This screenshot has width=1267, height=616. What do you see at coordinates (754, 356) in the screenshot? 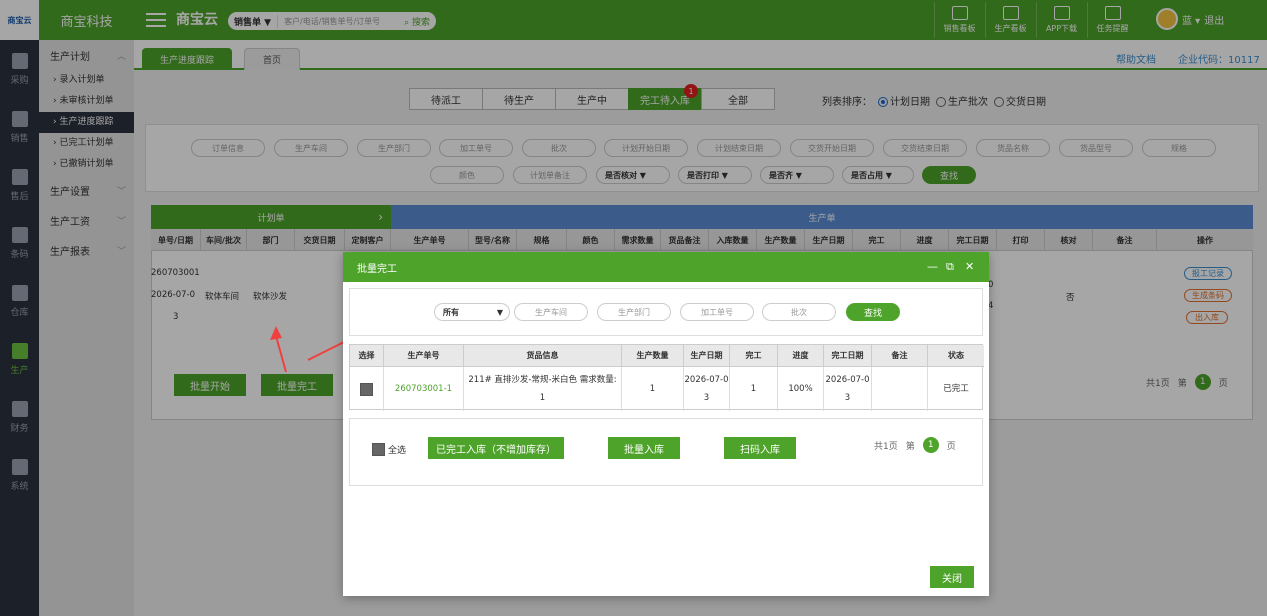
I see `mcol-done: 完工` at bounding box center [754, 356].